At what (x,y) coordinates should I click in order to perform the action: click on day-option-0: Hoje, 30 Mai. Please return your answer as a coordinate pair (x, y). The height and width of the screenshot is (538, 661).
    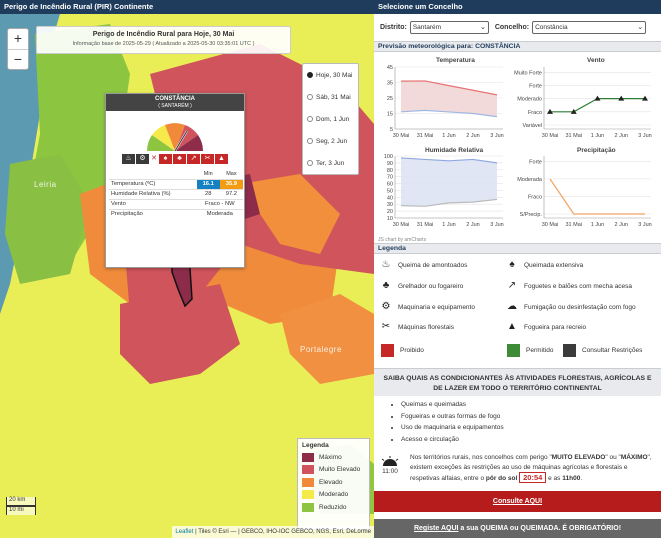
    Looking at the image, I should click on (330, 75).